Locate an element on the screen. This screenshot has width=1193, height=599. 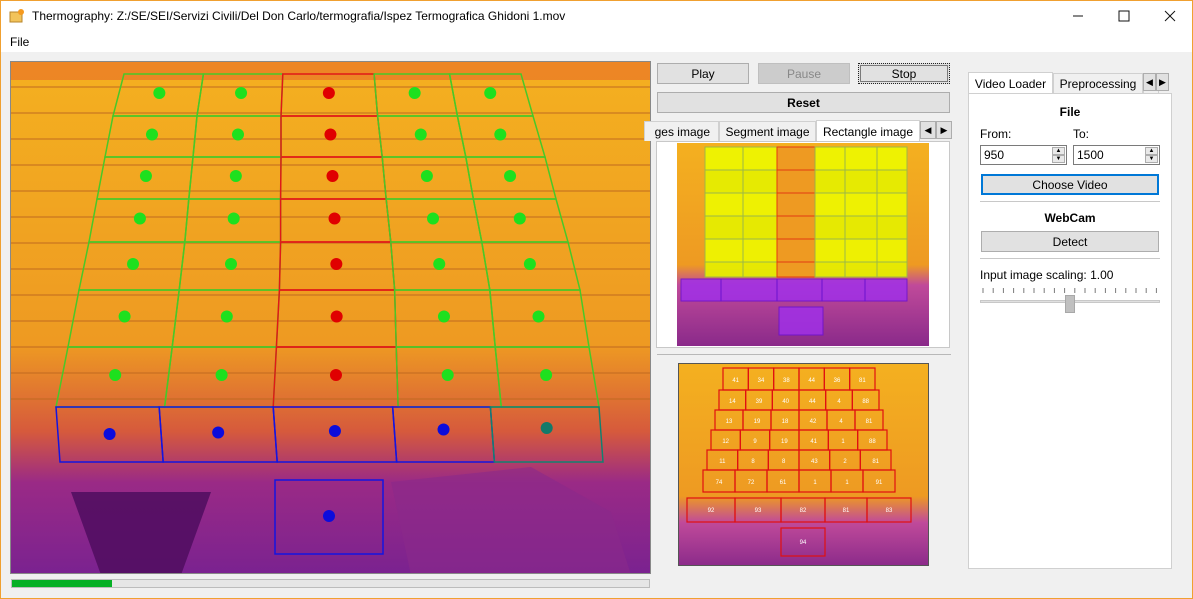
to-input is located at coordinates (1107, 155).